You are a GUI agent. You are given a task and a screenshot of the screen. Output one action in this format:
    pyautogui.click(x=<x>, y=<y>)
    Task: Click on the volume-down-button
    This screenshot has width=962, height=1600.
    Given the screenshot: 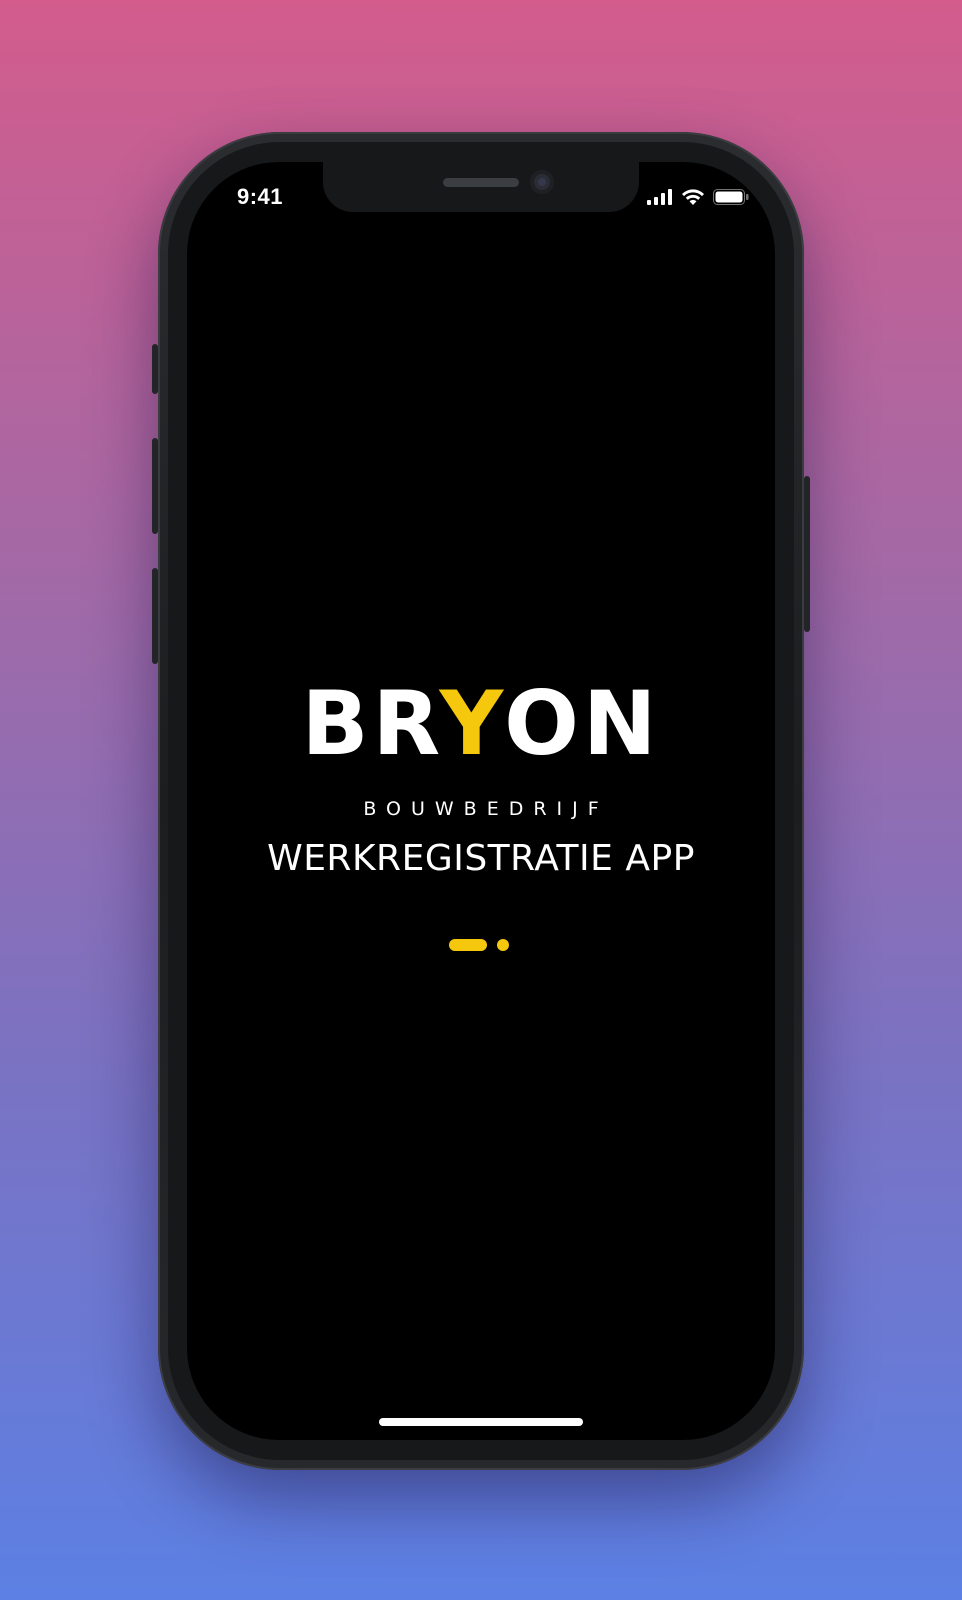 What is the action you would take?
    pyautogui.click(x=155, y=616)
    